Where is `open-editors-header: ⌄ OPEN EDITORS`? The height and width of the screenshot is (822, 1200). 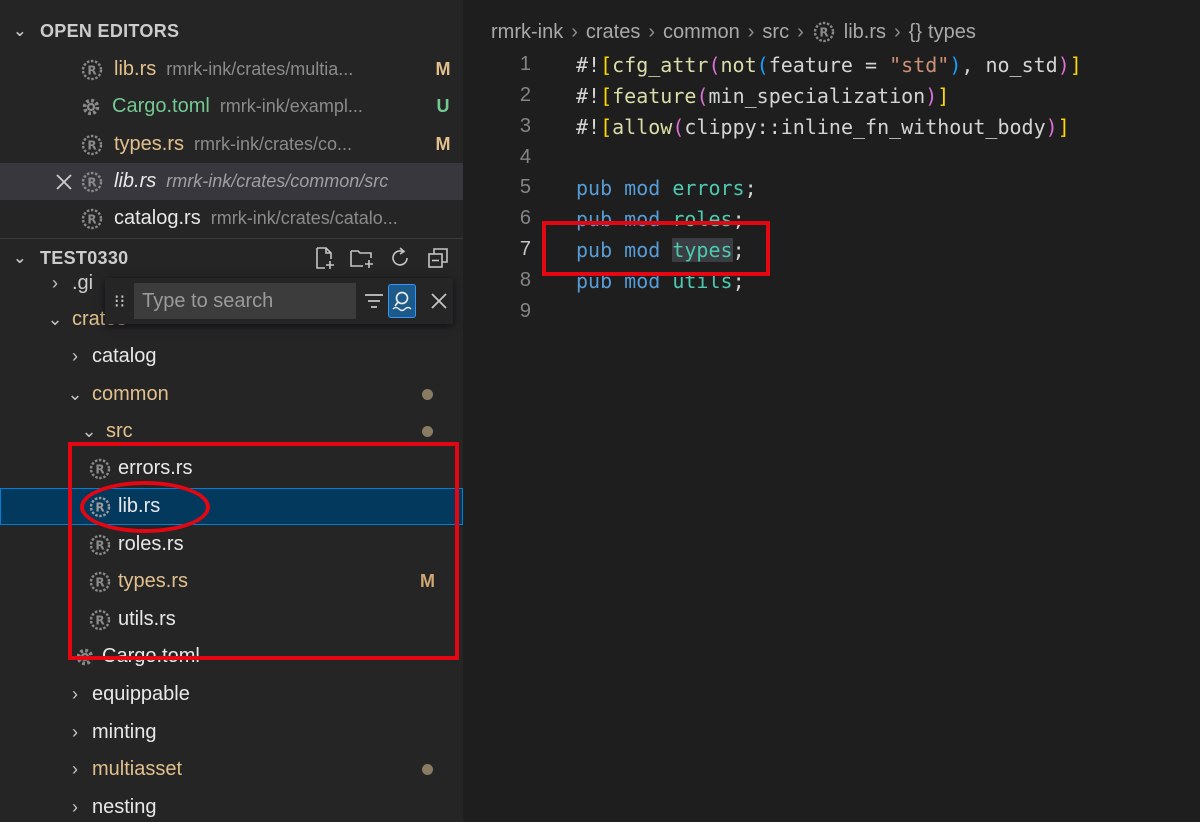 open-editors-header: ⌄ OPEN EDITORS is located at coordinates (231, 31).